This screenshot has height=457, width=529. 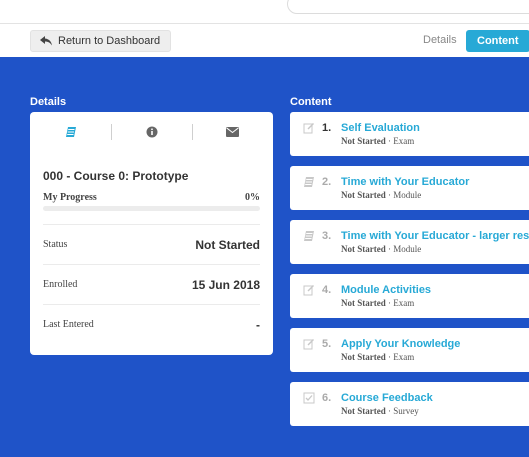 I want to click on content-item-1: 1. Self Evaluation Not Started · Exam, so click(x=409, y=134).